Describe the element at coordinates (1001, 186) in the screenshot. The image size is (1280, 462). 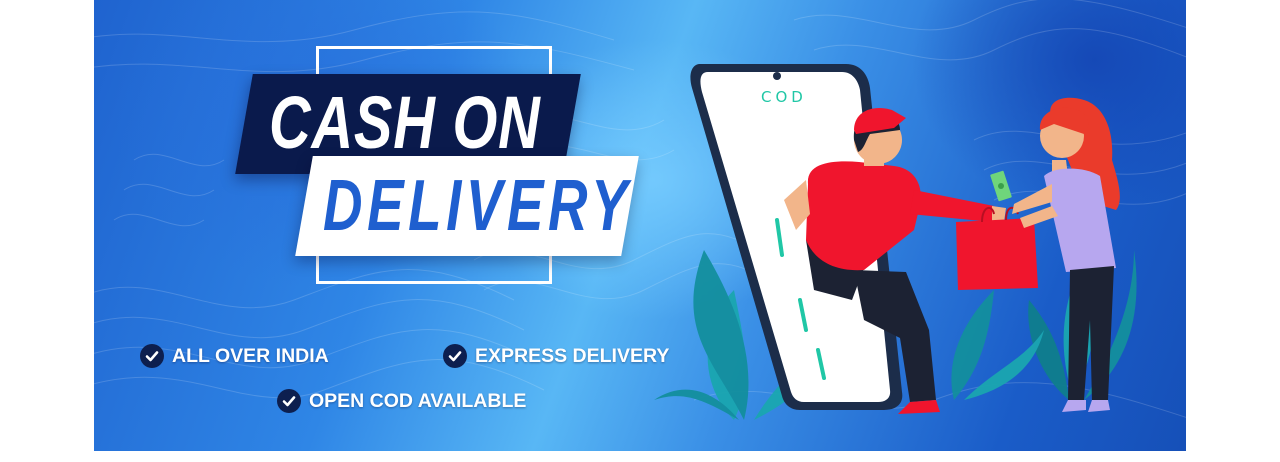
I see `cash-note-icon` at that location.